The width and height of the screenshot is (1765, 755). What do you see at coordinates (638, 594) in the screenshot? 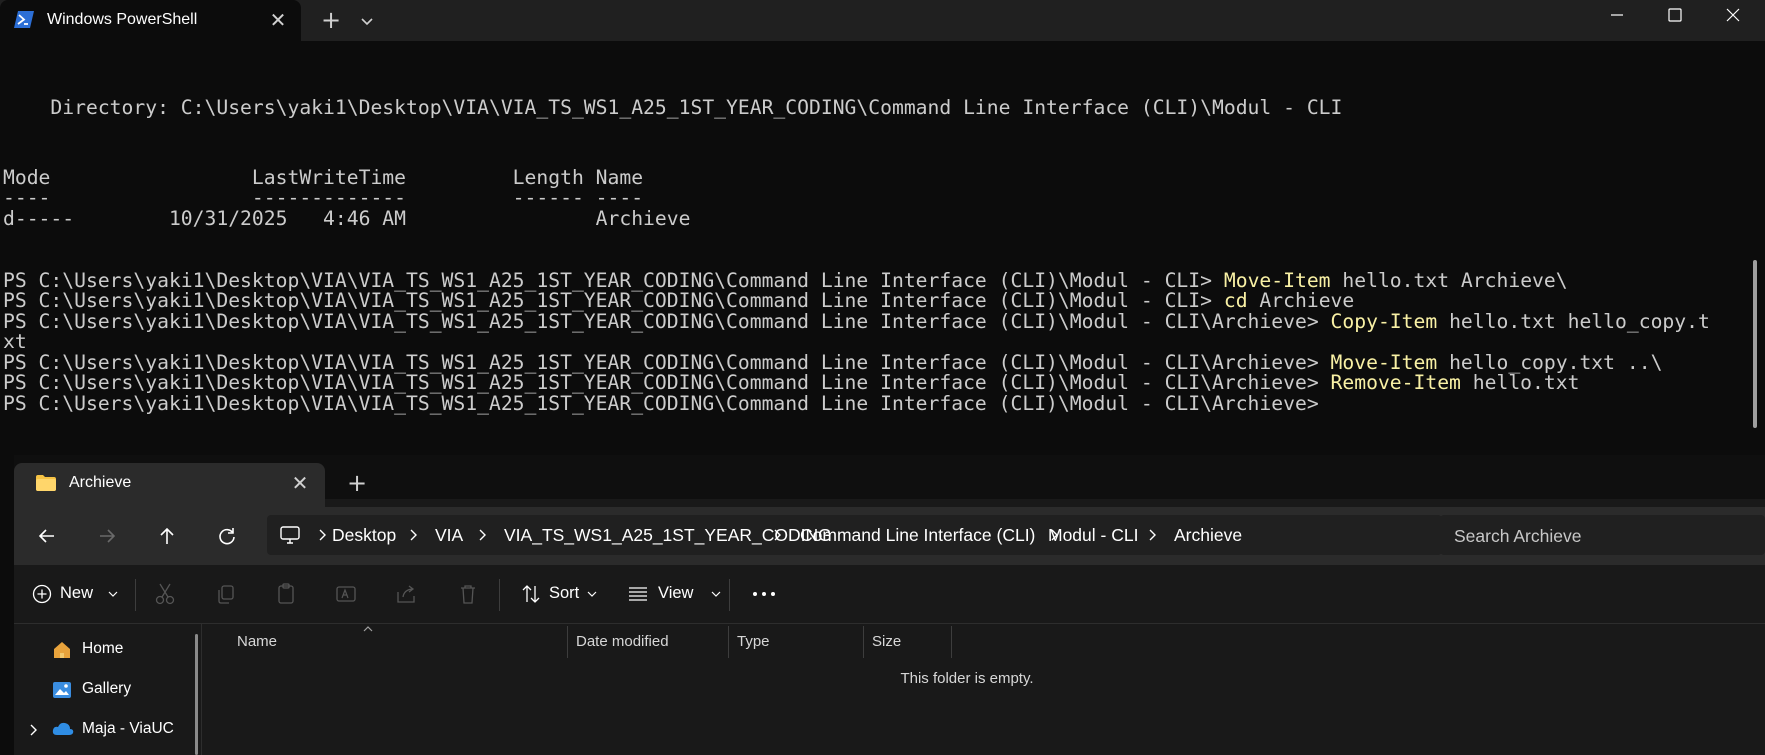
I see `view-icon` at bounding box center [638, 594].